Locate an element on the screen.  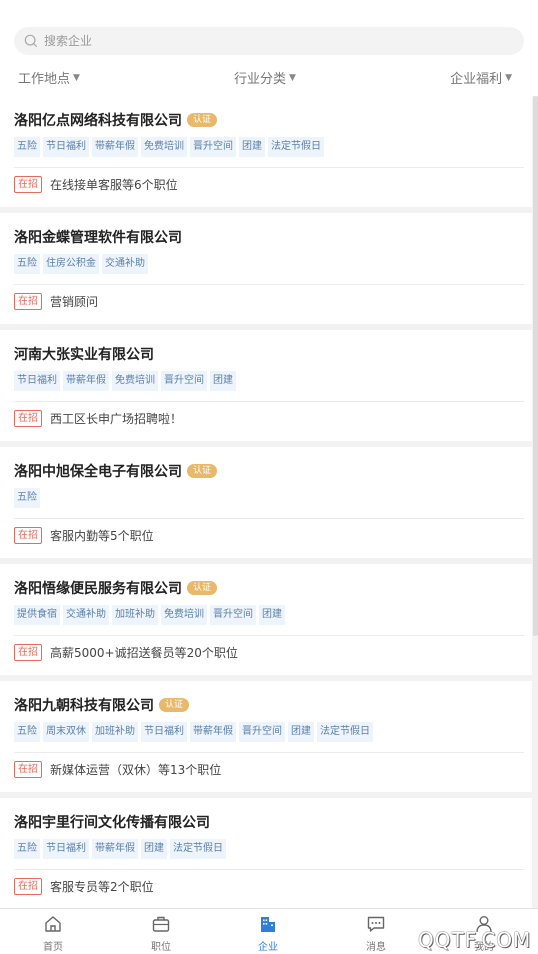
job-summary: 在招 营销顾问 is located at coordinates (56, 301).